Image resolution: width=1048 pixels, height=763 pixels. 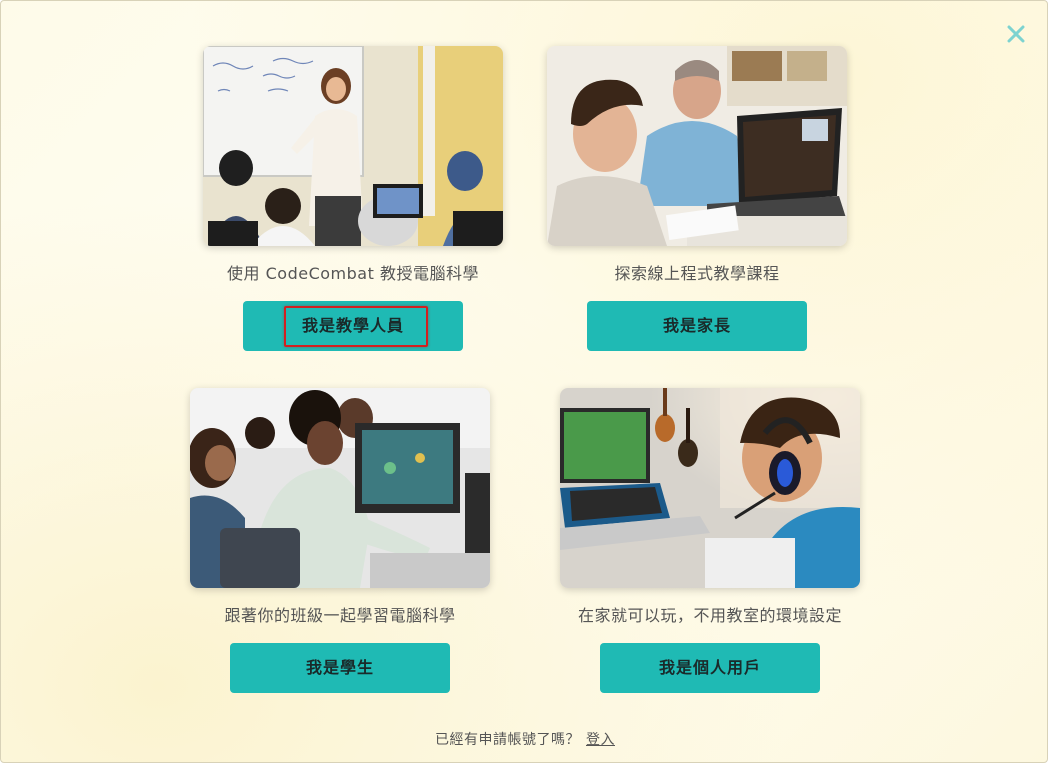 What do you see at coordinates (600, 740) in the screenshot?
I see `login-link: 登入` at bounding box center [600, 740].